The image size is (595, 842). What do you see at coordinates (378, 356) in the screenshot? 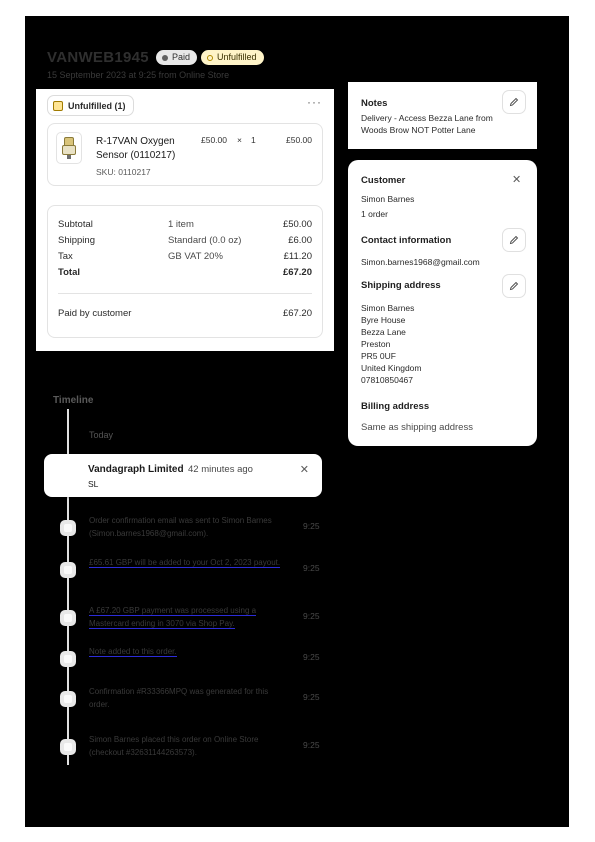
I see `address-line: PR5 0UF` at bounding box center [378, 356].